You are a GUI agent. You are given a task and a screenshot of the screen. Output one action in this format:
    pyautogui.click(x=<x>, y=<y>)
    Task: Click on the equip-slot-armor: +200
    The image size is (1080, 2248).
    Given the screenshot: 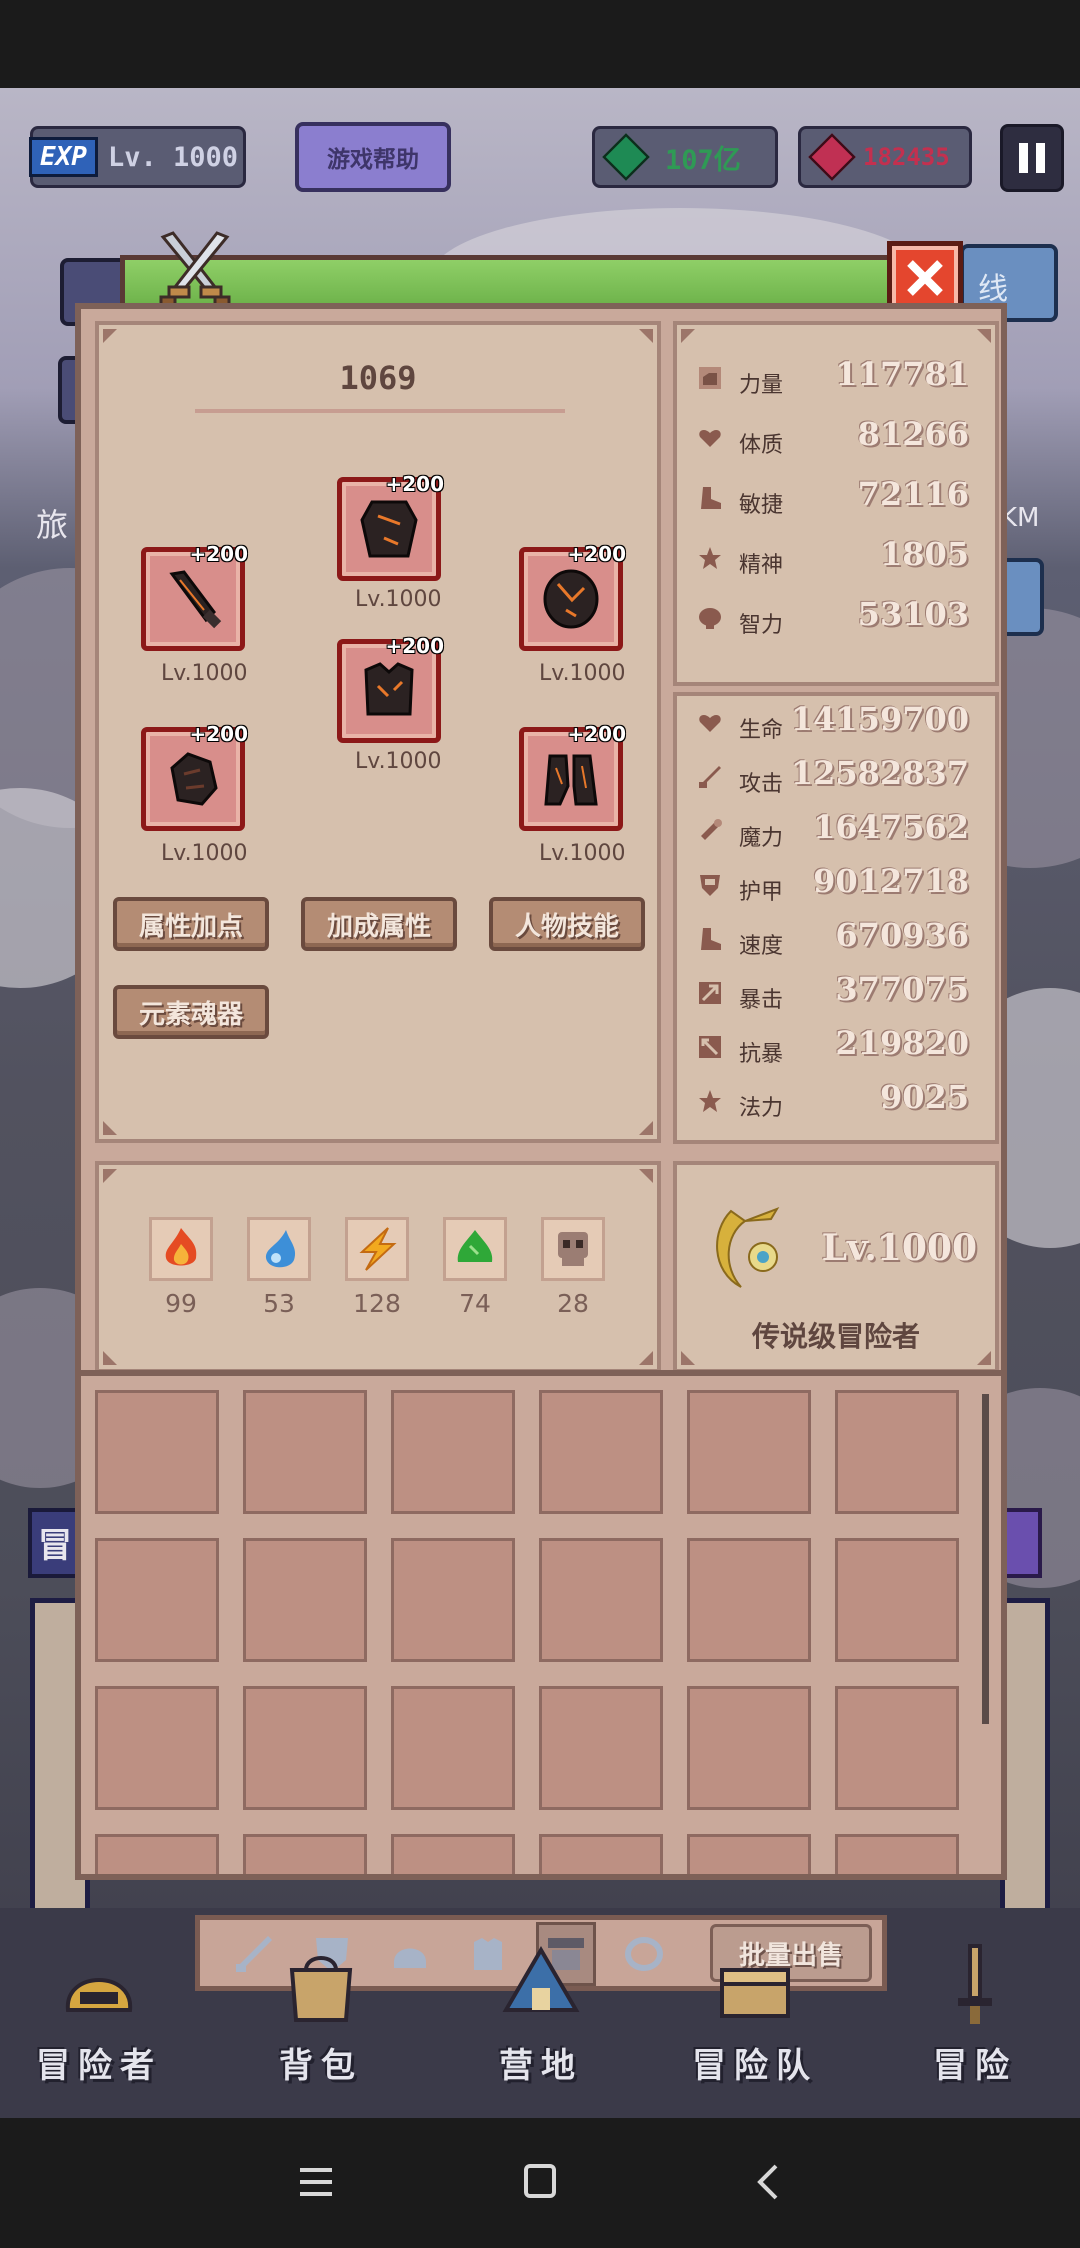 What is the action you would take?
    pyautogui.click(x=390, y=526)
    